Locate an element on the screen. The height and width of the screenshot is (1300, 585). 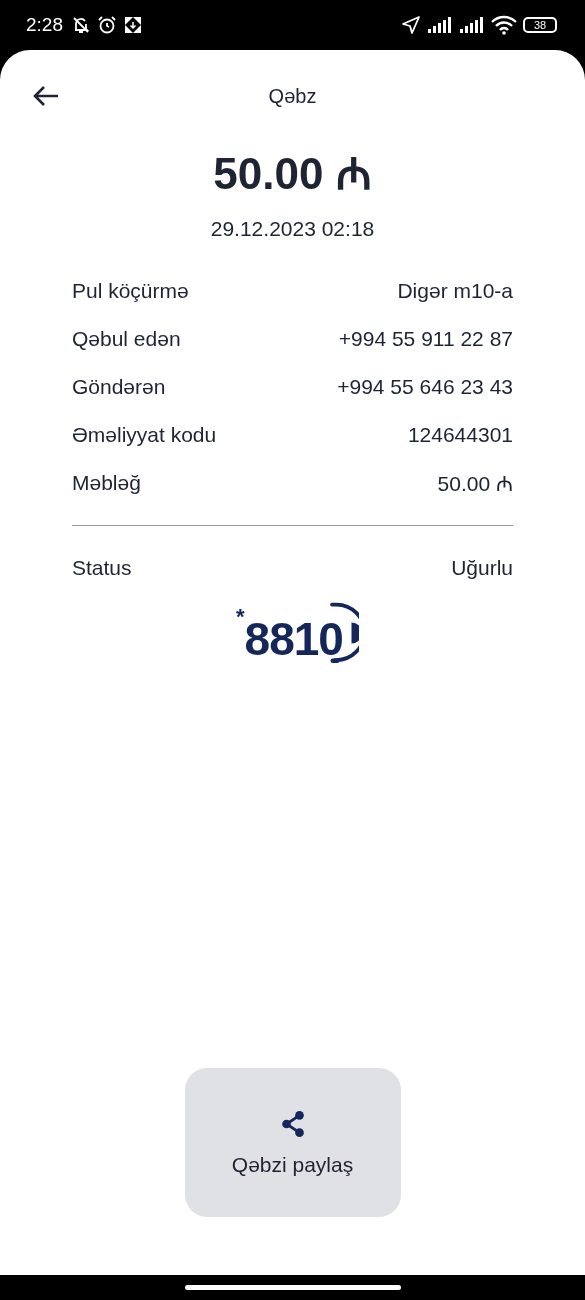
support-logo: *8810 is located at coordinates (297, 632).